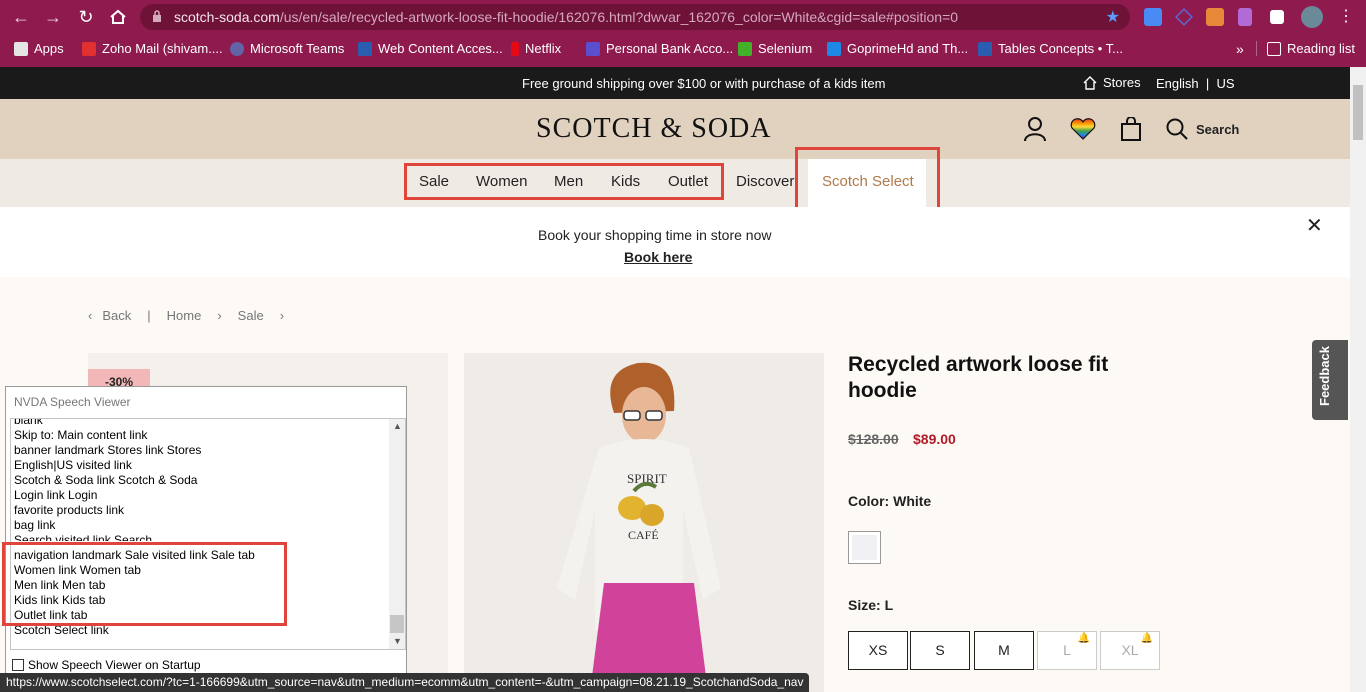 The image size is (1366, 692). What do you see at coordinates (543, 48) in the screenshot?
I see `bookmark-label: Netflix` at bounding box center [543, 48].